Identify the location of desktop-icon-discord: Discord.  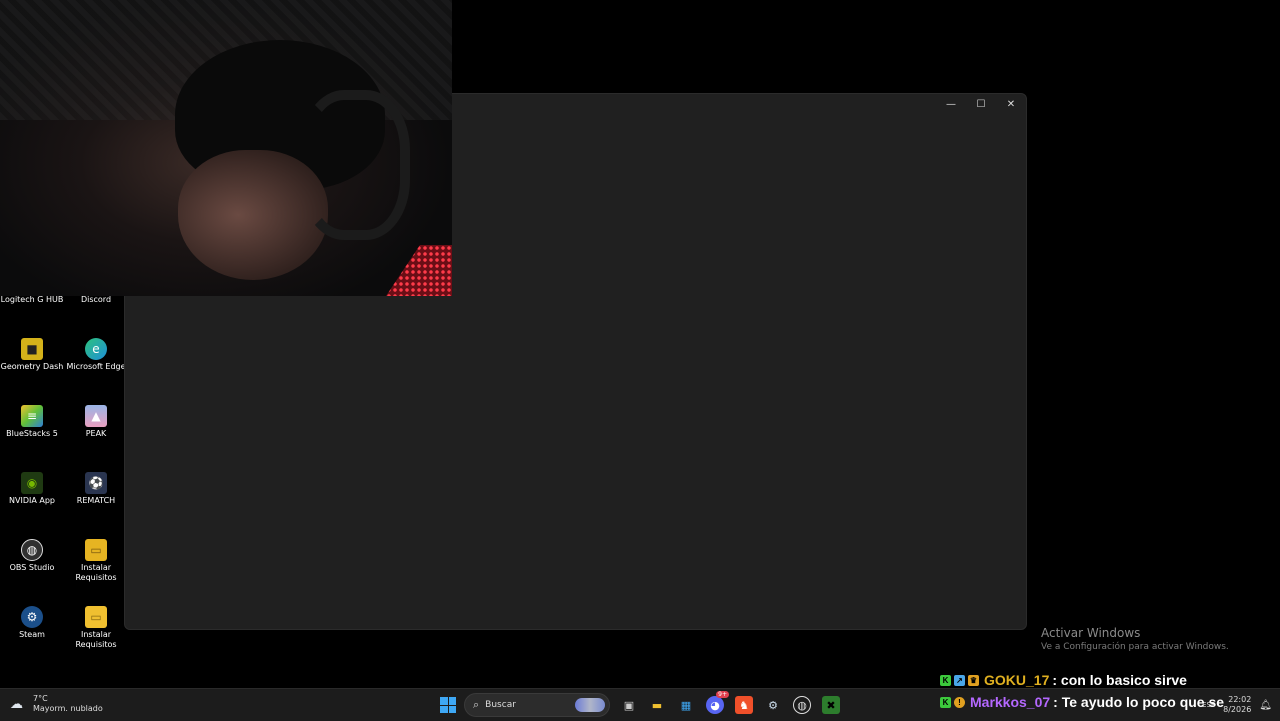
(96, 300).